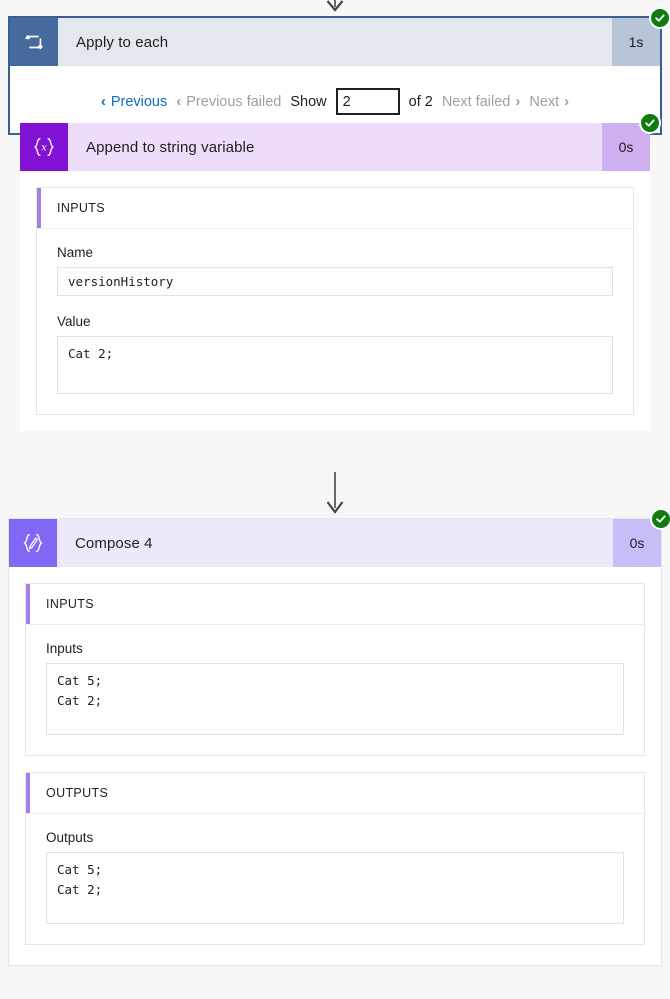 The image size is (670, 999). Describe the element at coordinates (335, 281) in the screenshot. I see `name-field-value: versionHistory` at that location.